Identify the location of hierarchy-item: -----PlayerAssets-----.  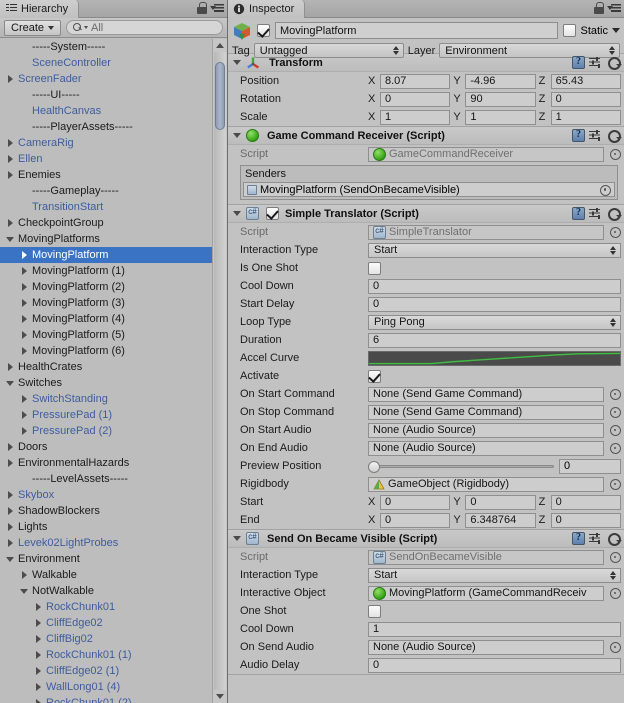
(106, 127).